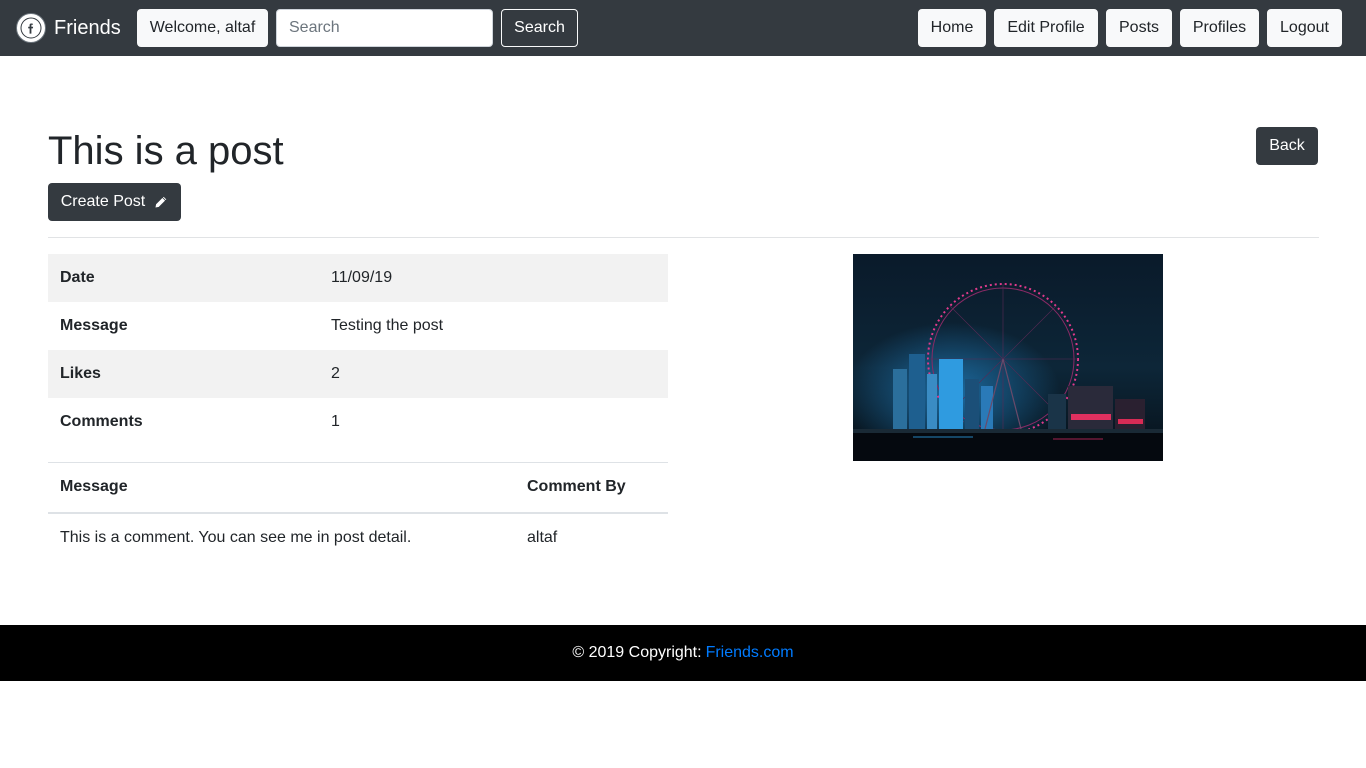 The height and width of the screenshot is (768, 1366). What do you see at coordinates (591, 488) in the screenshot?
I see `comment-by-header: Comment By` at bounding box center [591, 488].